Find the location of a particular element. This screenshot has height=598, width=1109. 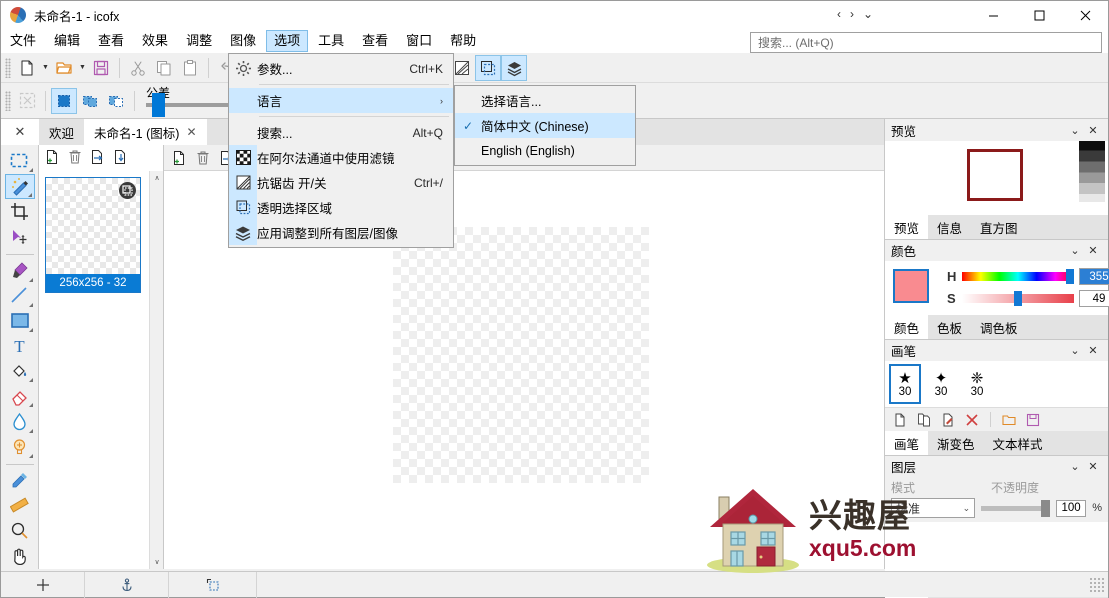

brush-tool is located at coordinates (20, 271).